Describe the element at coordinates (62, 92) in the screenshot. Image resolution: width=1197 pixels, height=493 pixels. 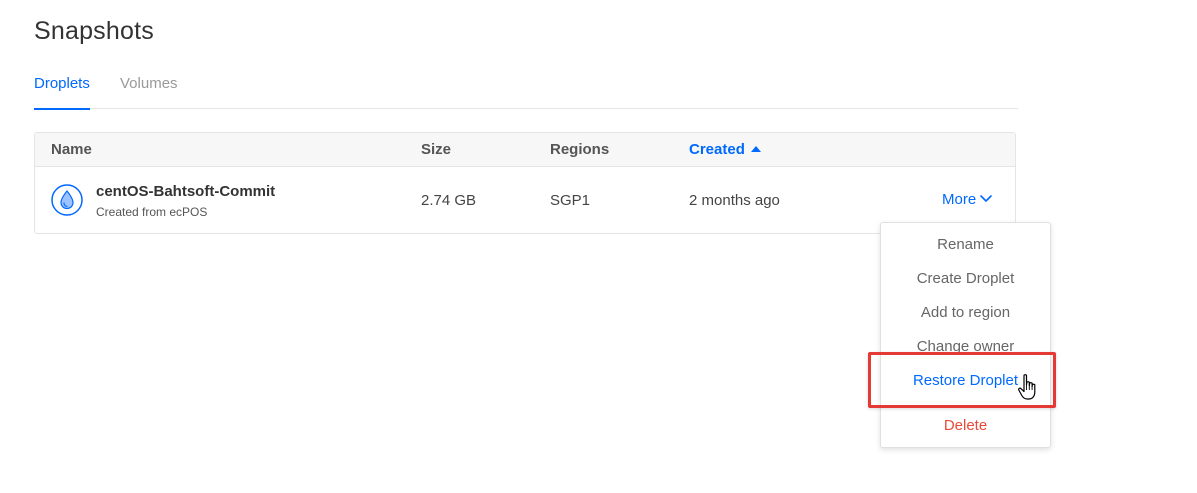
I see `tab-droplets: Droplets` at that location.